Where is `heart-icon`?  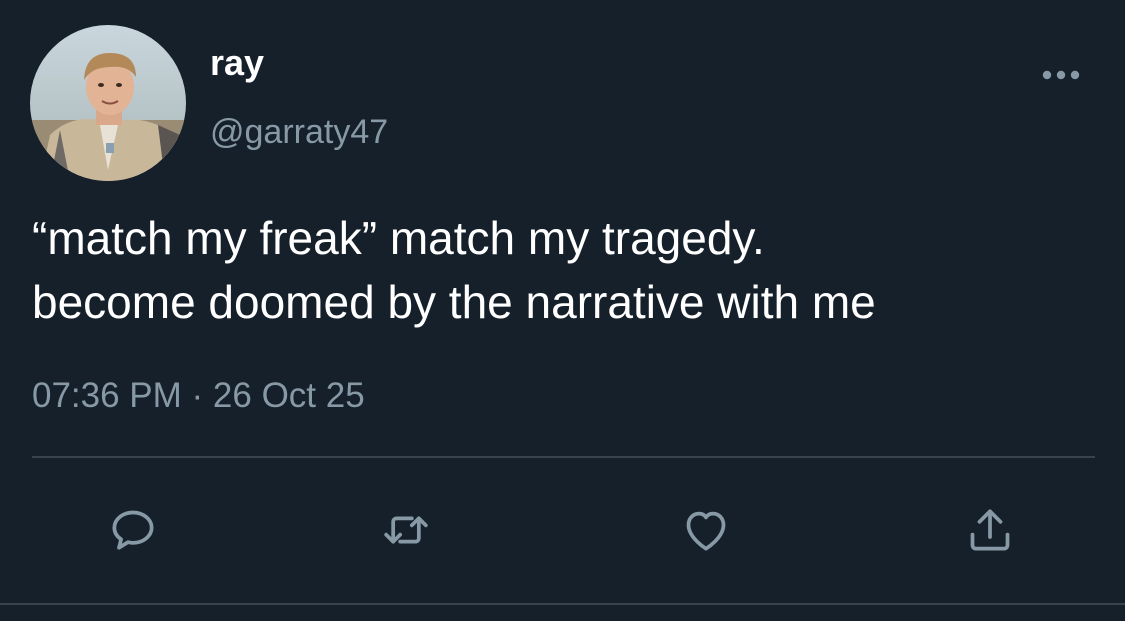 heart-icon is located at coordinates (706, 531).